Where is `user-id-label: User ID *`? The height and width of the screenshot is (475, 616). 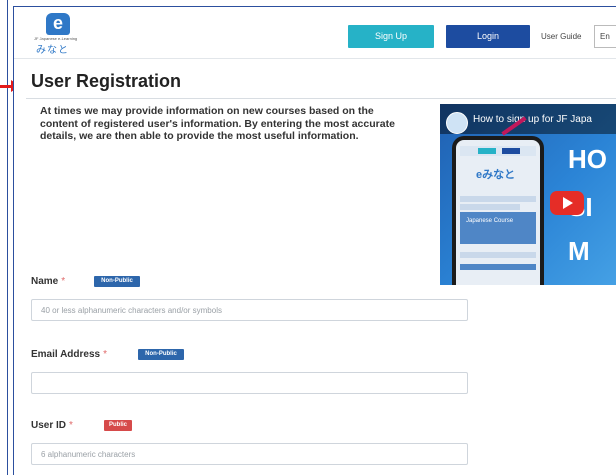 user-id-label: User ID * is located at coordinates (52, 425).